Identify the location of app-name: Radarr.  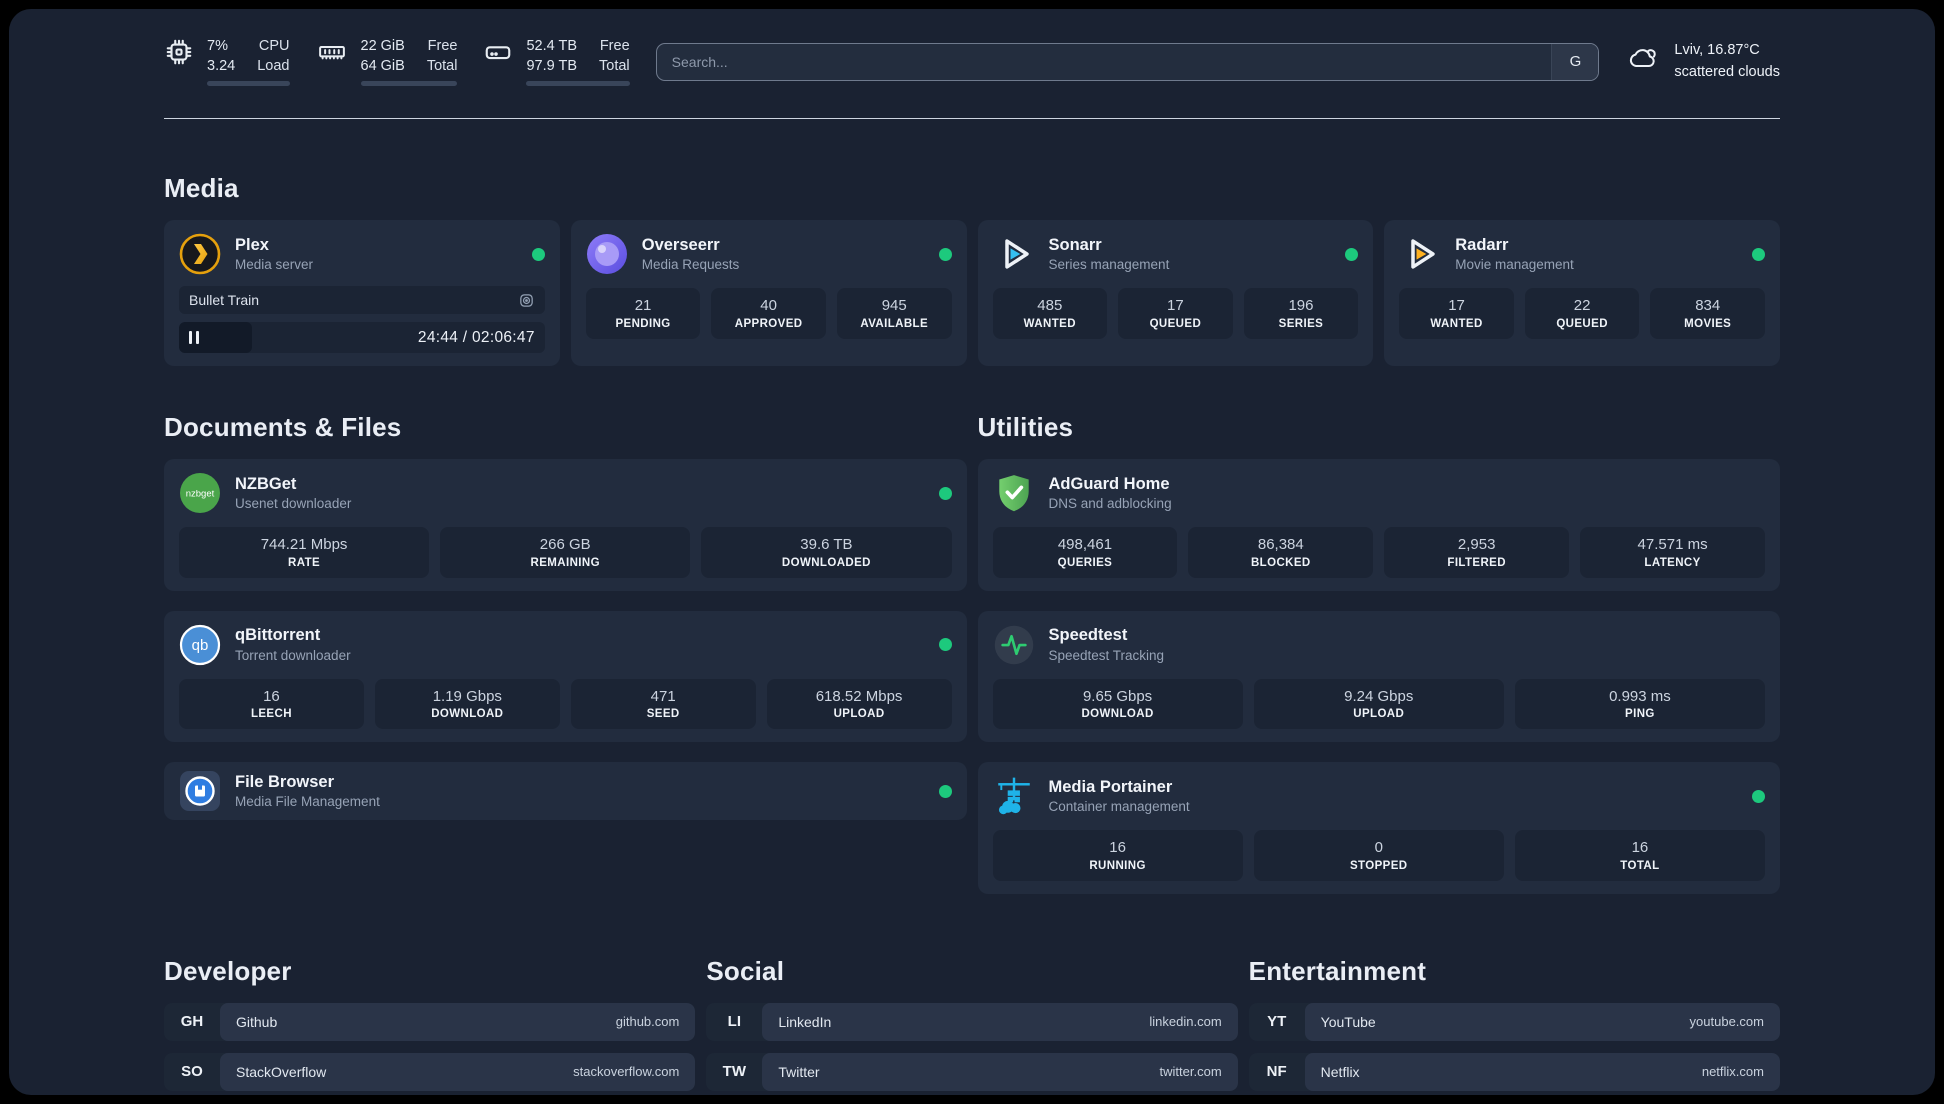
(1482, 244).